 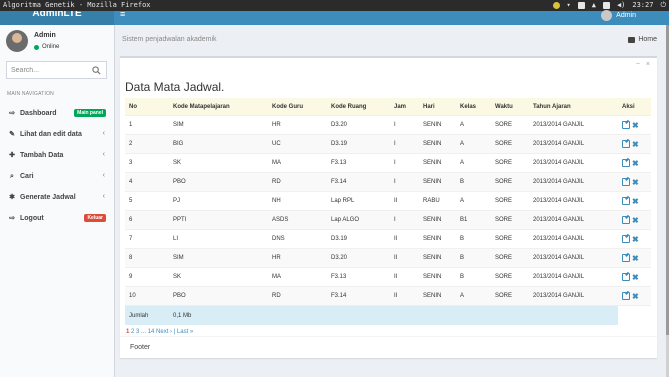 I want to click on power-icon: ⏻, so click(x=663, y=5).